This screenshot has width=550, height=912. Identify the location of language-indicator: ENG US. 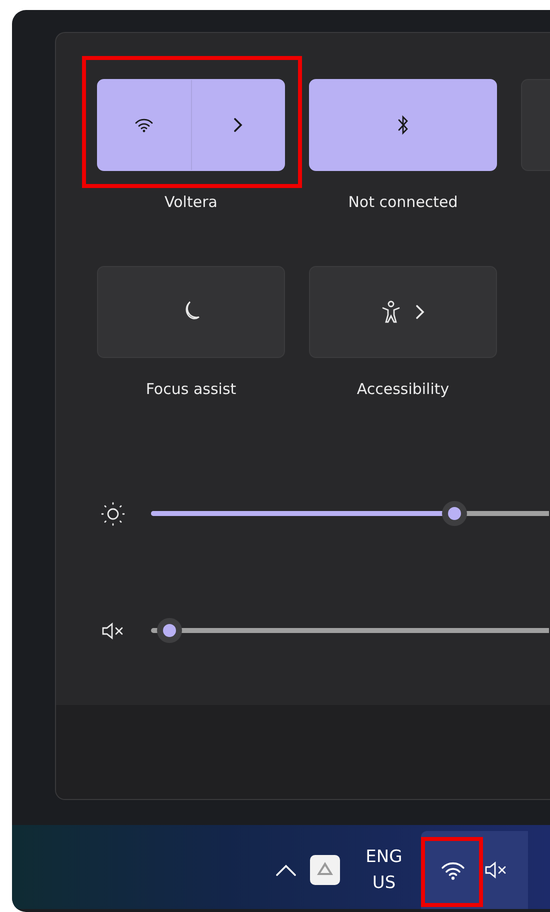
(384, 870).